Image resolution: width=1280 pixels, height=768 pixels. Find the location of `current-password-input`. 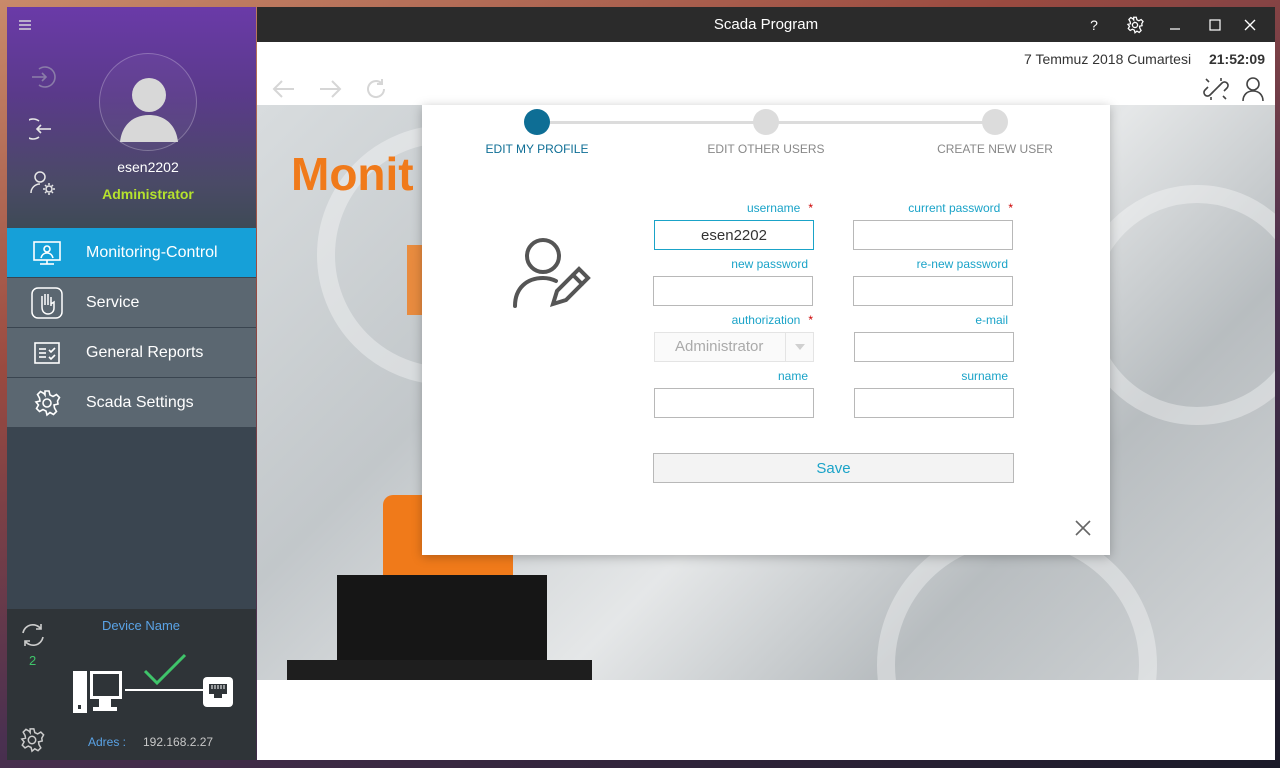

current-password-input is located at coordinates (933, 235).